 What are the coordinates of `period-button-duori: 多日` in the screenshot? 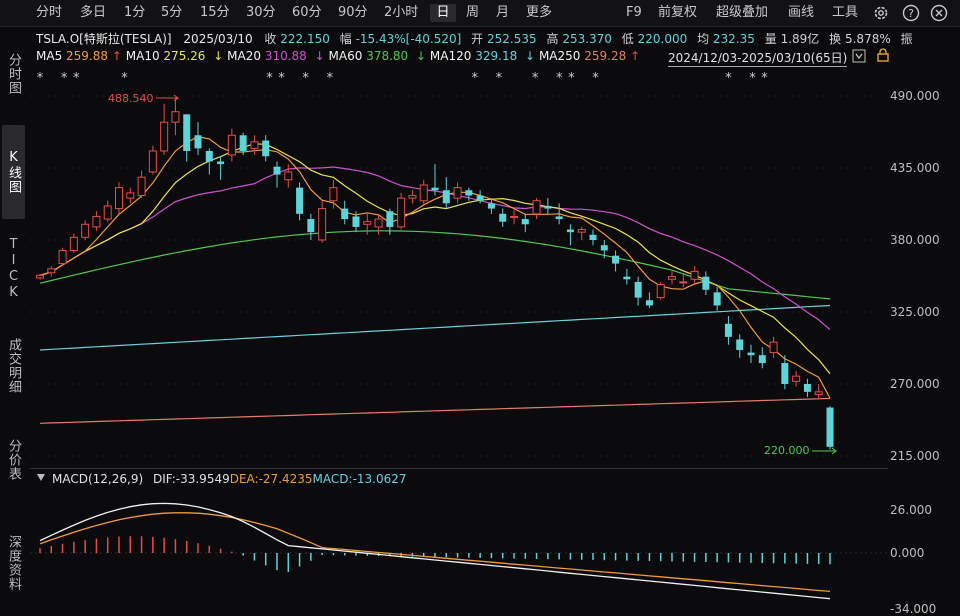 It's located at (93, 13).